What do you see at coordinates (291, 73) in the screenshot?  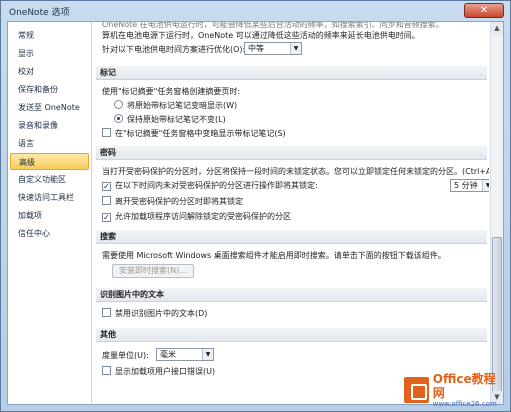 I see `section-tags-header: 标记` at bounding box center [291, 73].